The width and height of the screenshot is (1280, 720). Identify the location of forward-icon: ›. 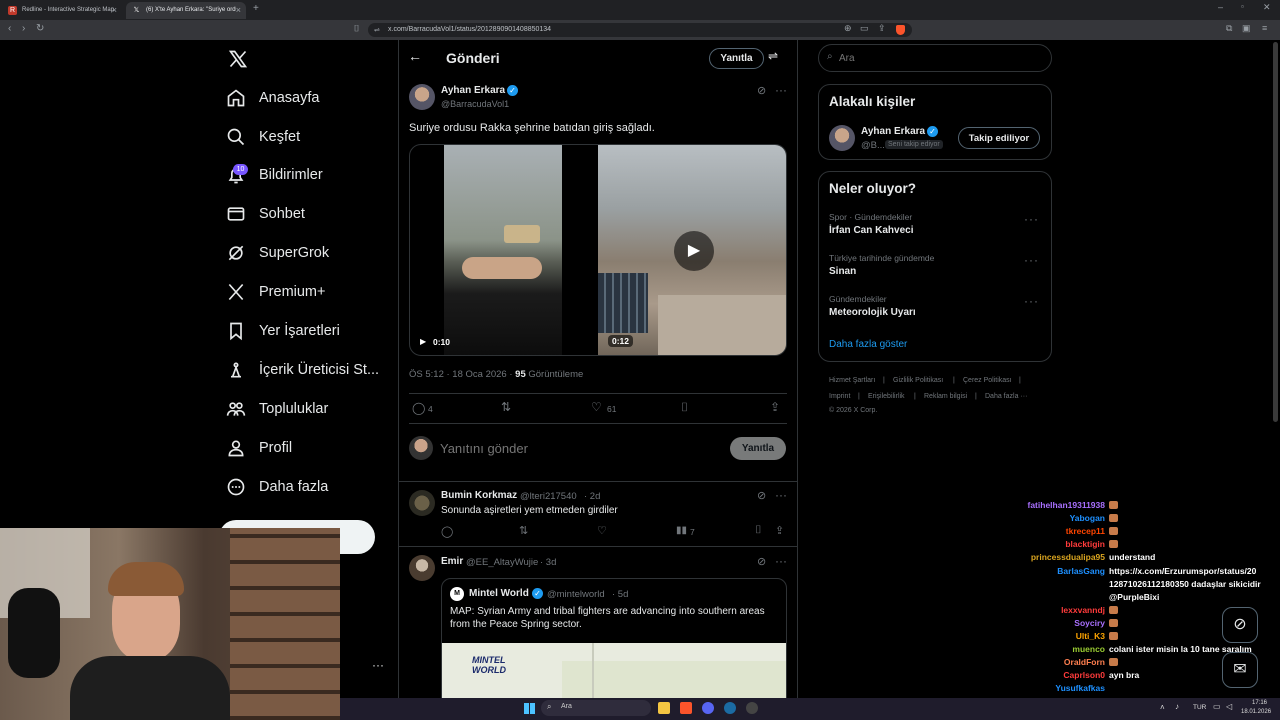
(23, 28).